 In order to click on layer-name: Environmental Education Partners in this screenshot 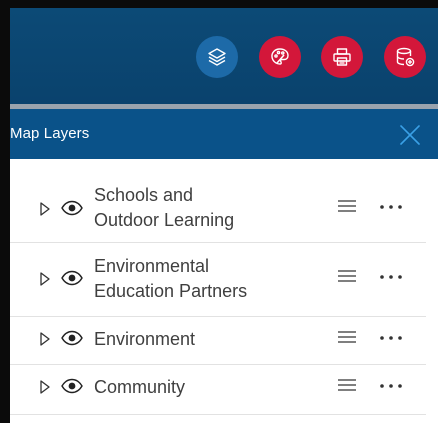, I will do `click(171, 278)`.